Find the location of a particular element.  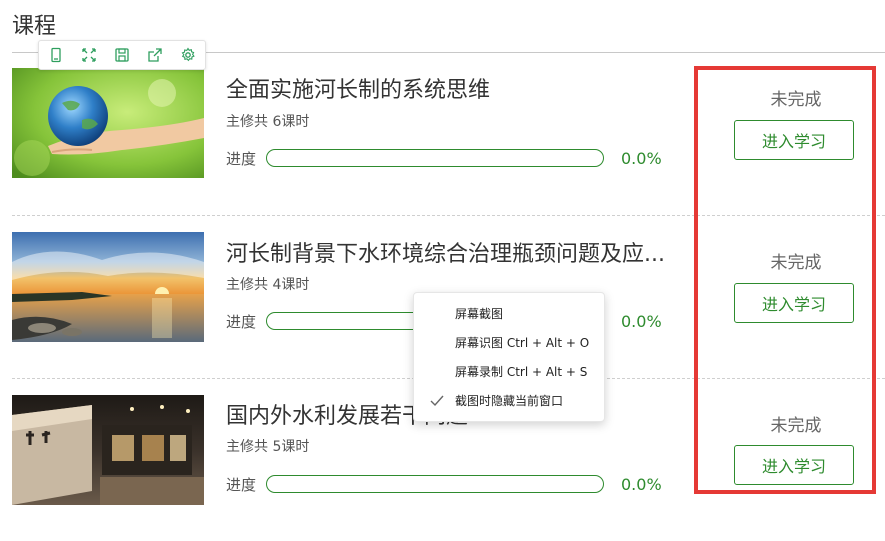

menu-item-hide-window: 截图时隐藏当前窗口 is located at coordinates (509, 401).